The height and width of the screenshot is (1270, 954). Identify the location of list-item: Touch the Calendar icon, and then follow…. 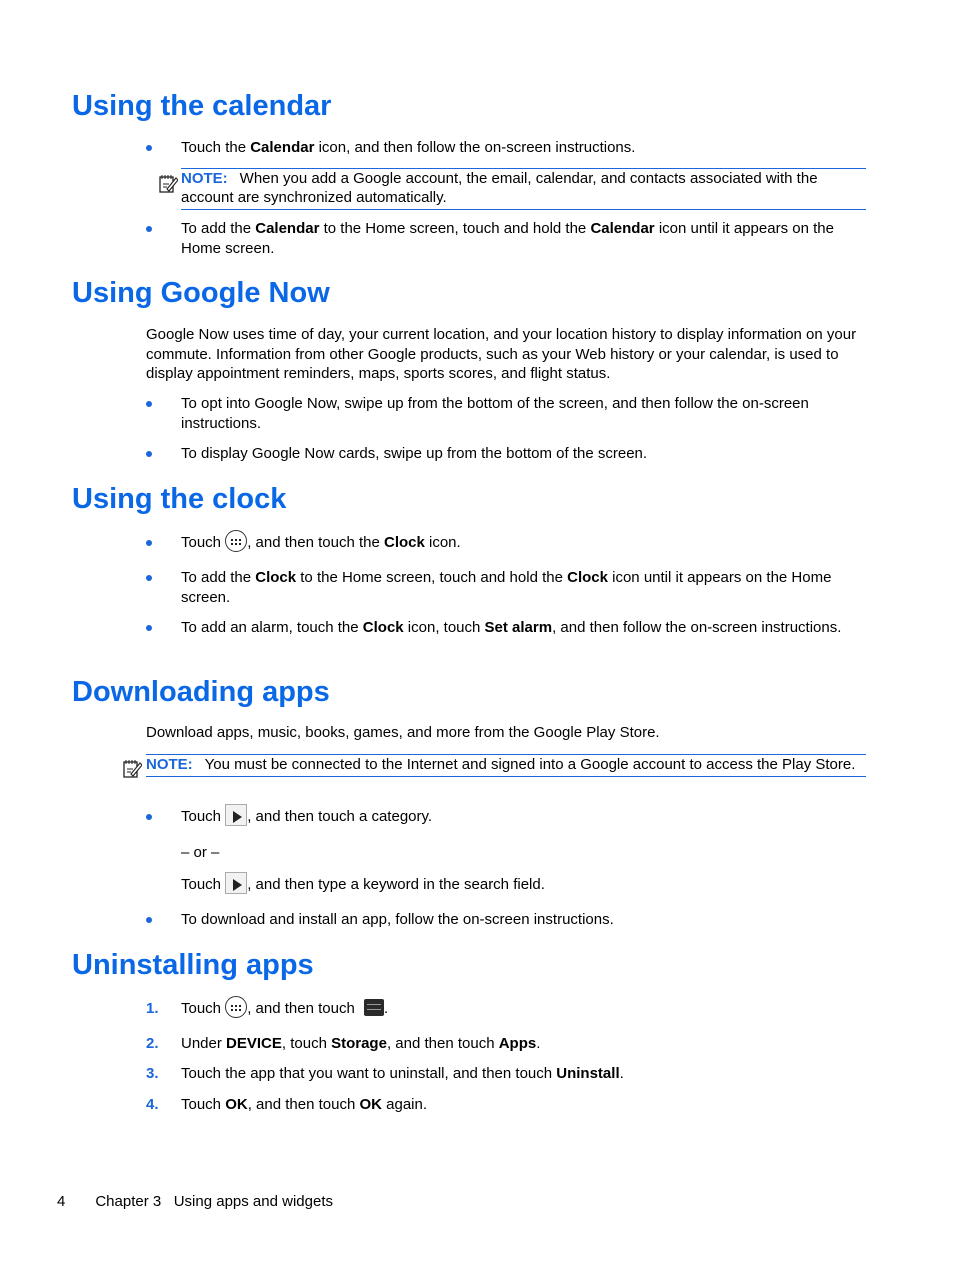
(506, 148).